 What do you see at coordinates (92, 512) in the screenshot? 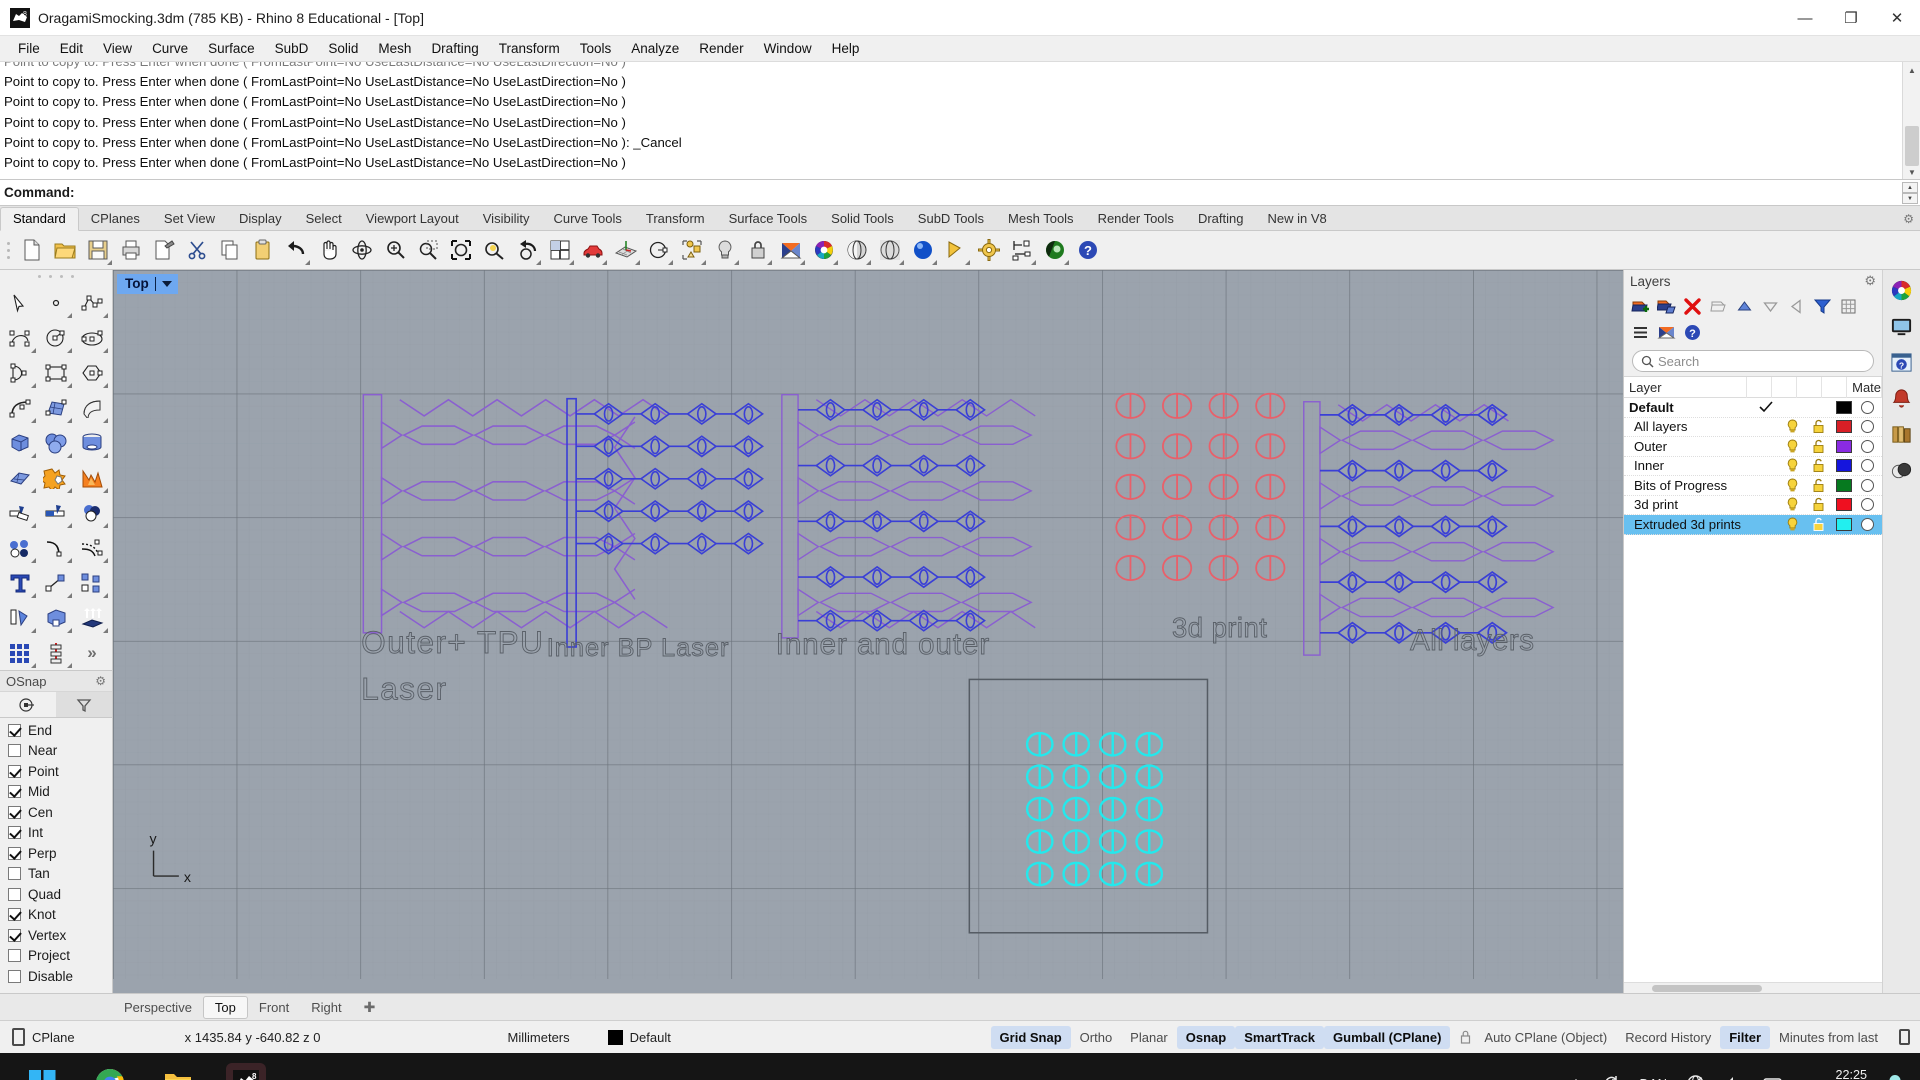
I see `boolean-difference-icon` at bounding box center [92, 512].